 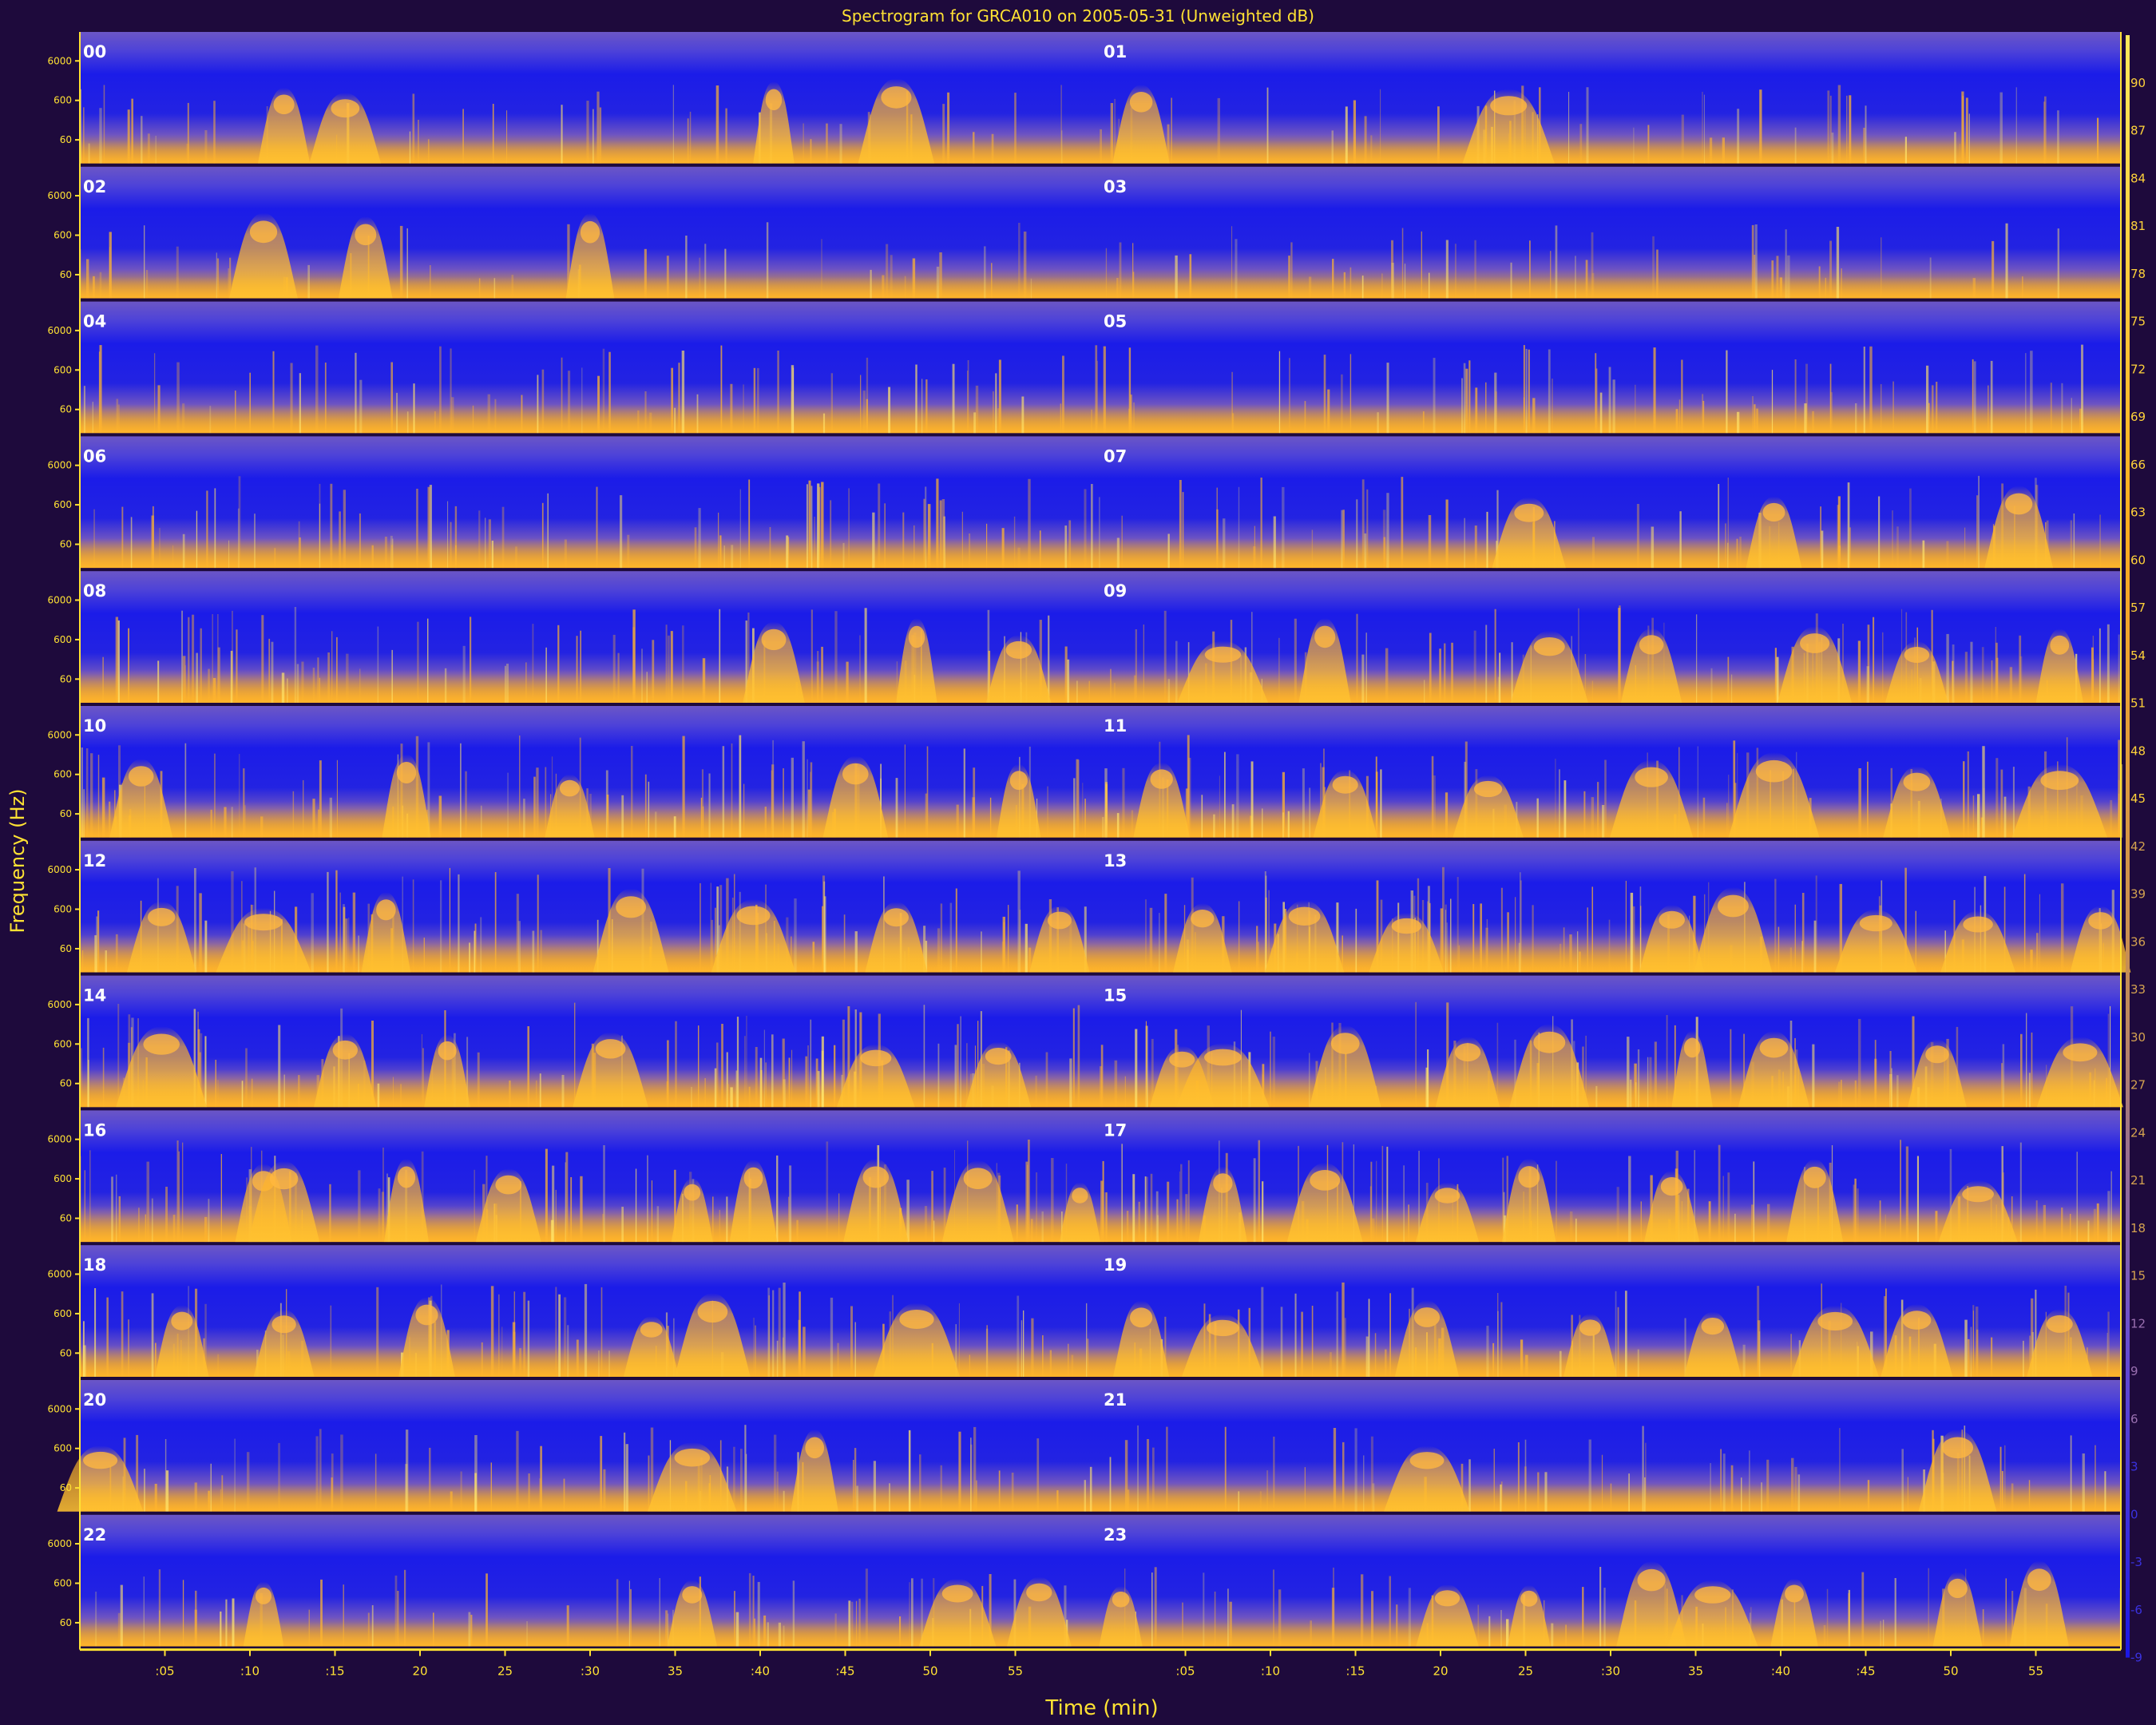 I want to click on hour-label: 16, so click(x=94, y=1130).